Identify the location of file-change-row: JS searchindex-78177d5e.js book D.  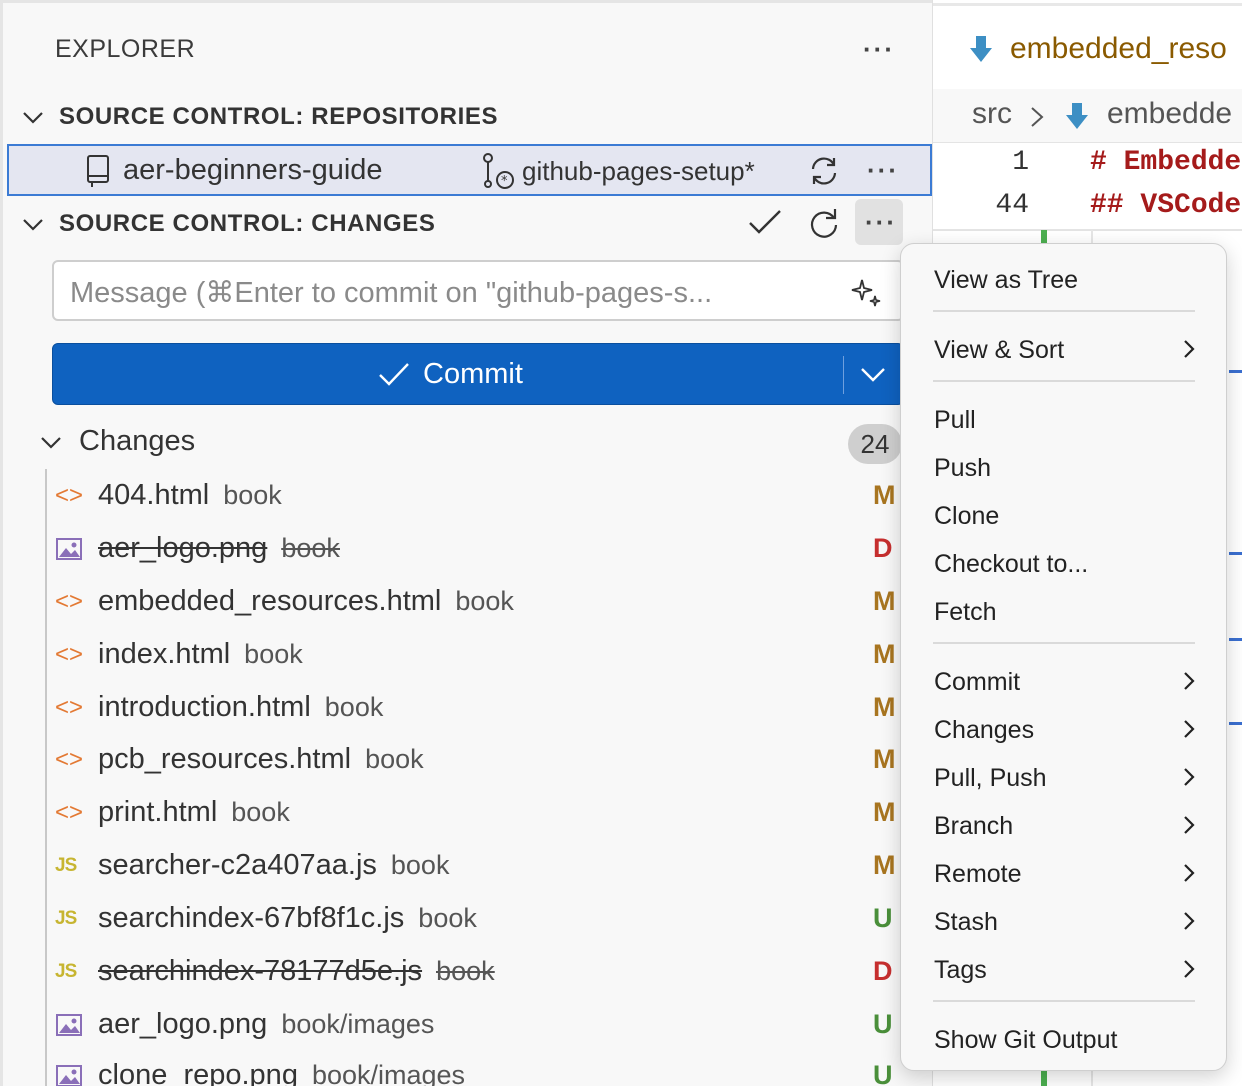
(477, 972).